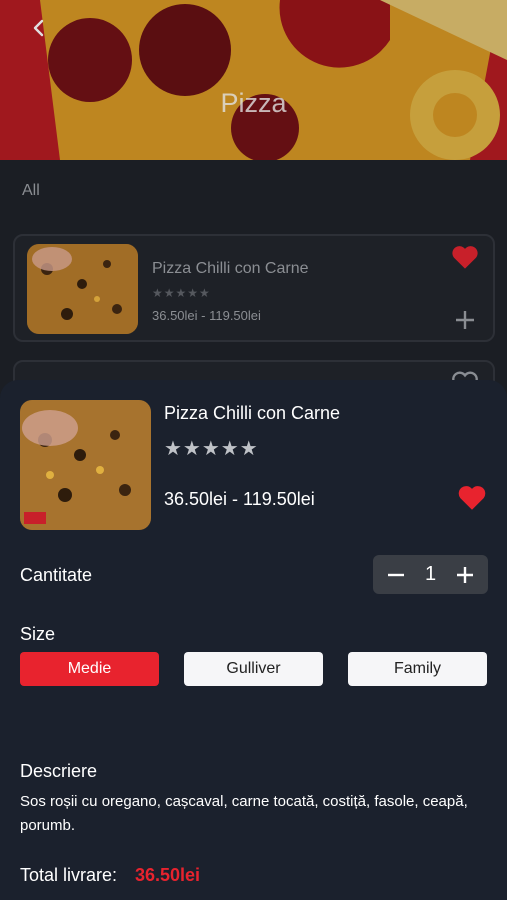  I want to click on chevron-left-icon, so click(38, 28).